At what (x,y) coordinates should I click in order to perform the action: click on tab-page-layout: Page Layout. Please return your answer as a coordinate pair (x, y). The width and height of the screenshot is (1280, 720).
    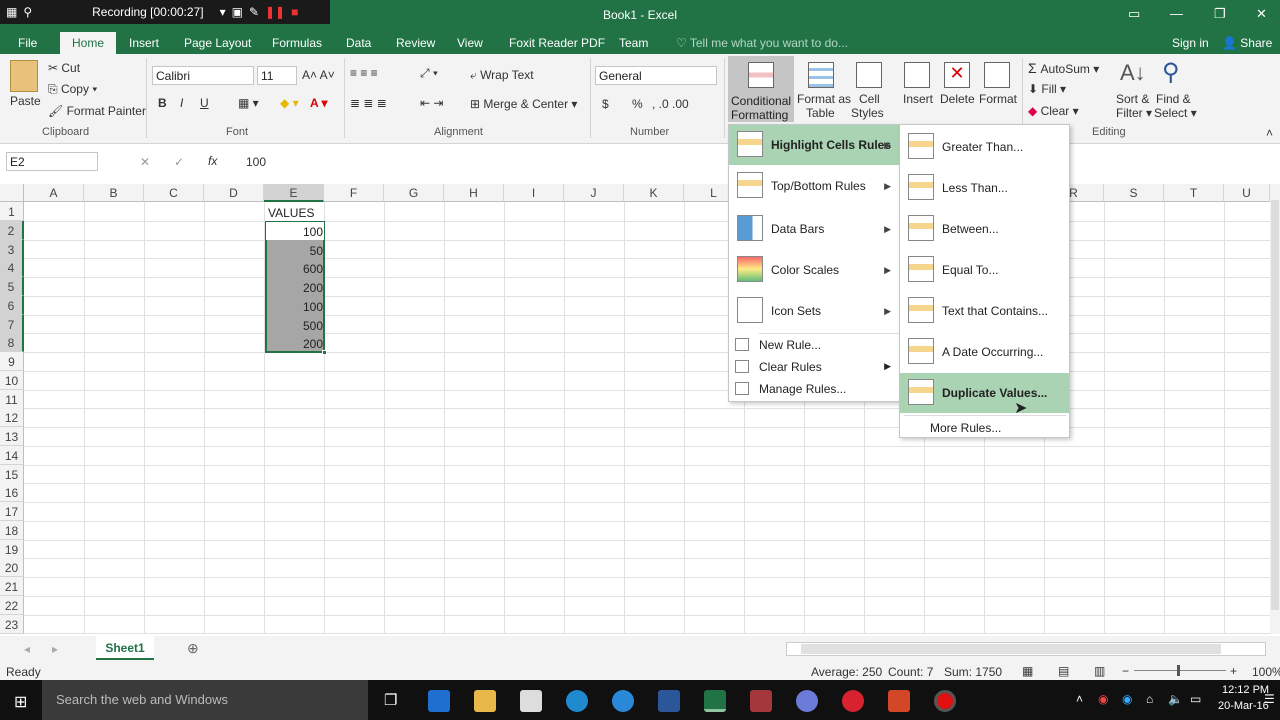
    Looking at the image, I should click on (217, 43).